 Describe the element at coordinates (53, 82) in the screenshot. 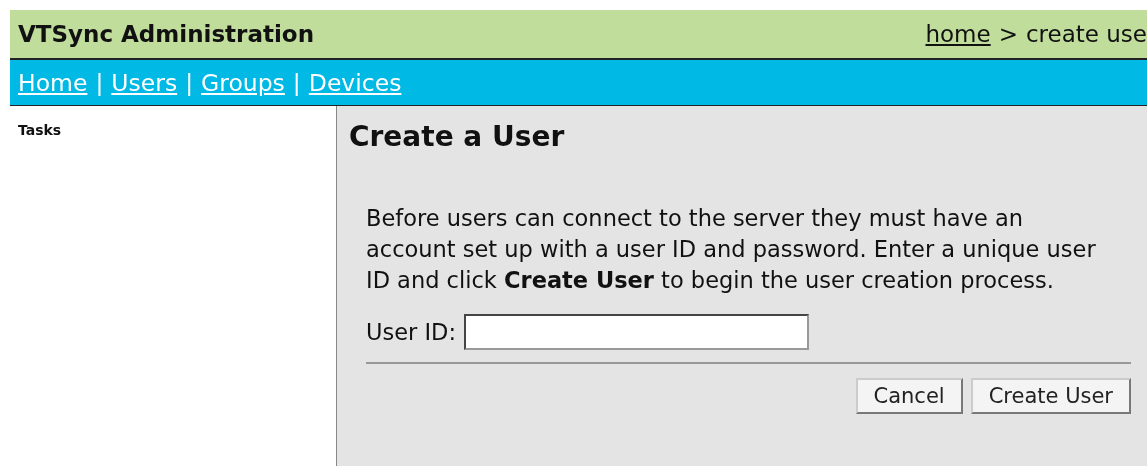

I see `nav-link: Home` at that location.